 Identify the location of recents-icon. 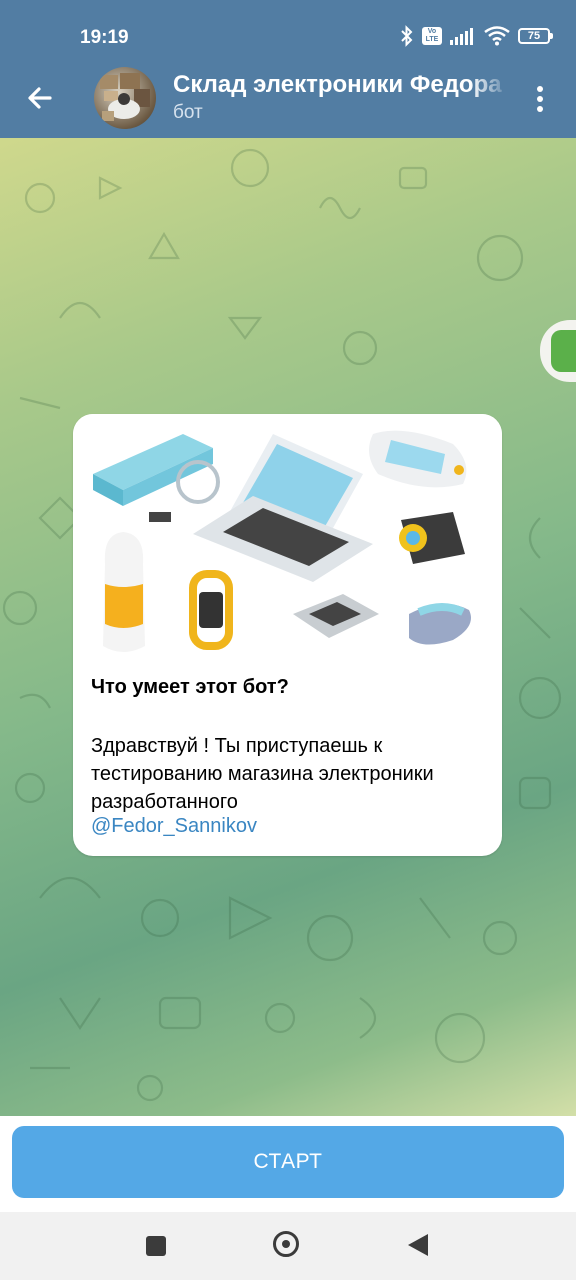
(156, 1246).